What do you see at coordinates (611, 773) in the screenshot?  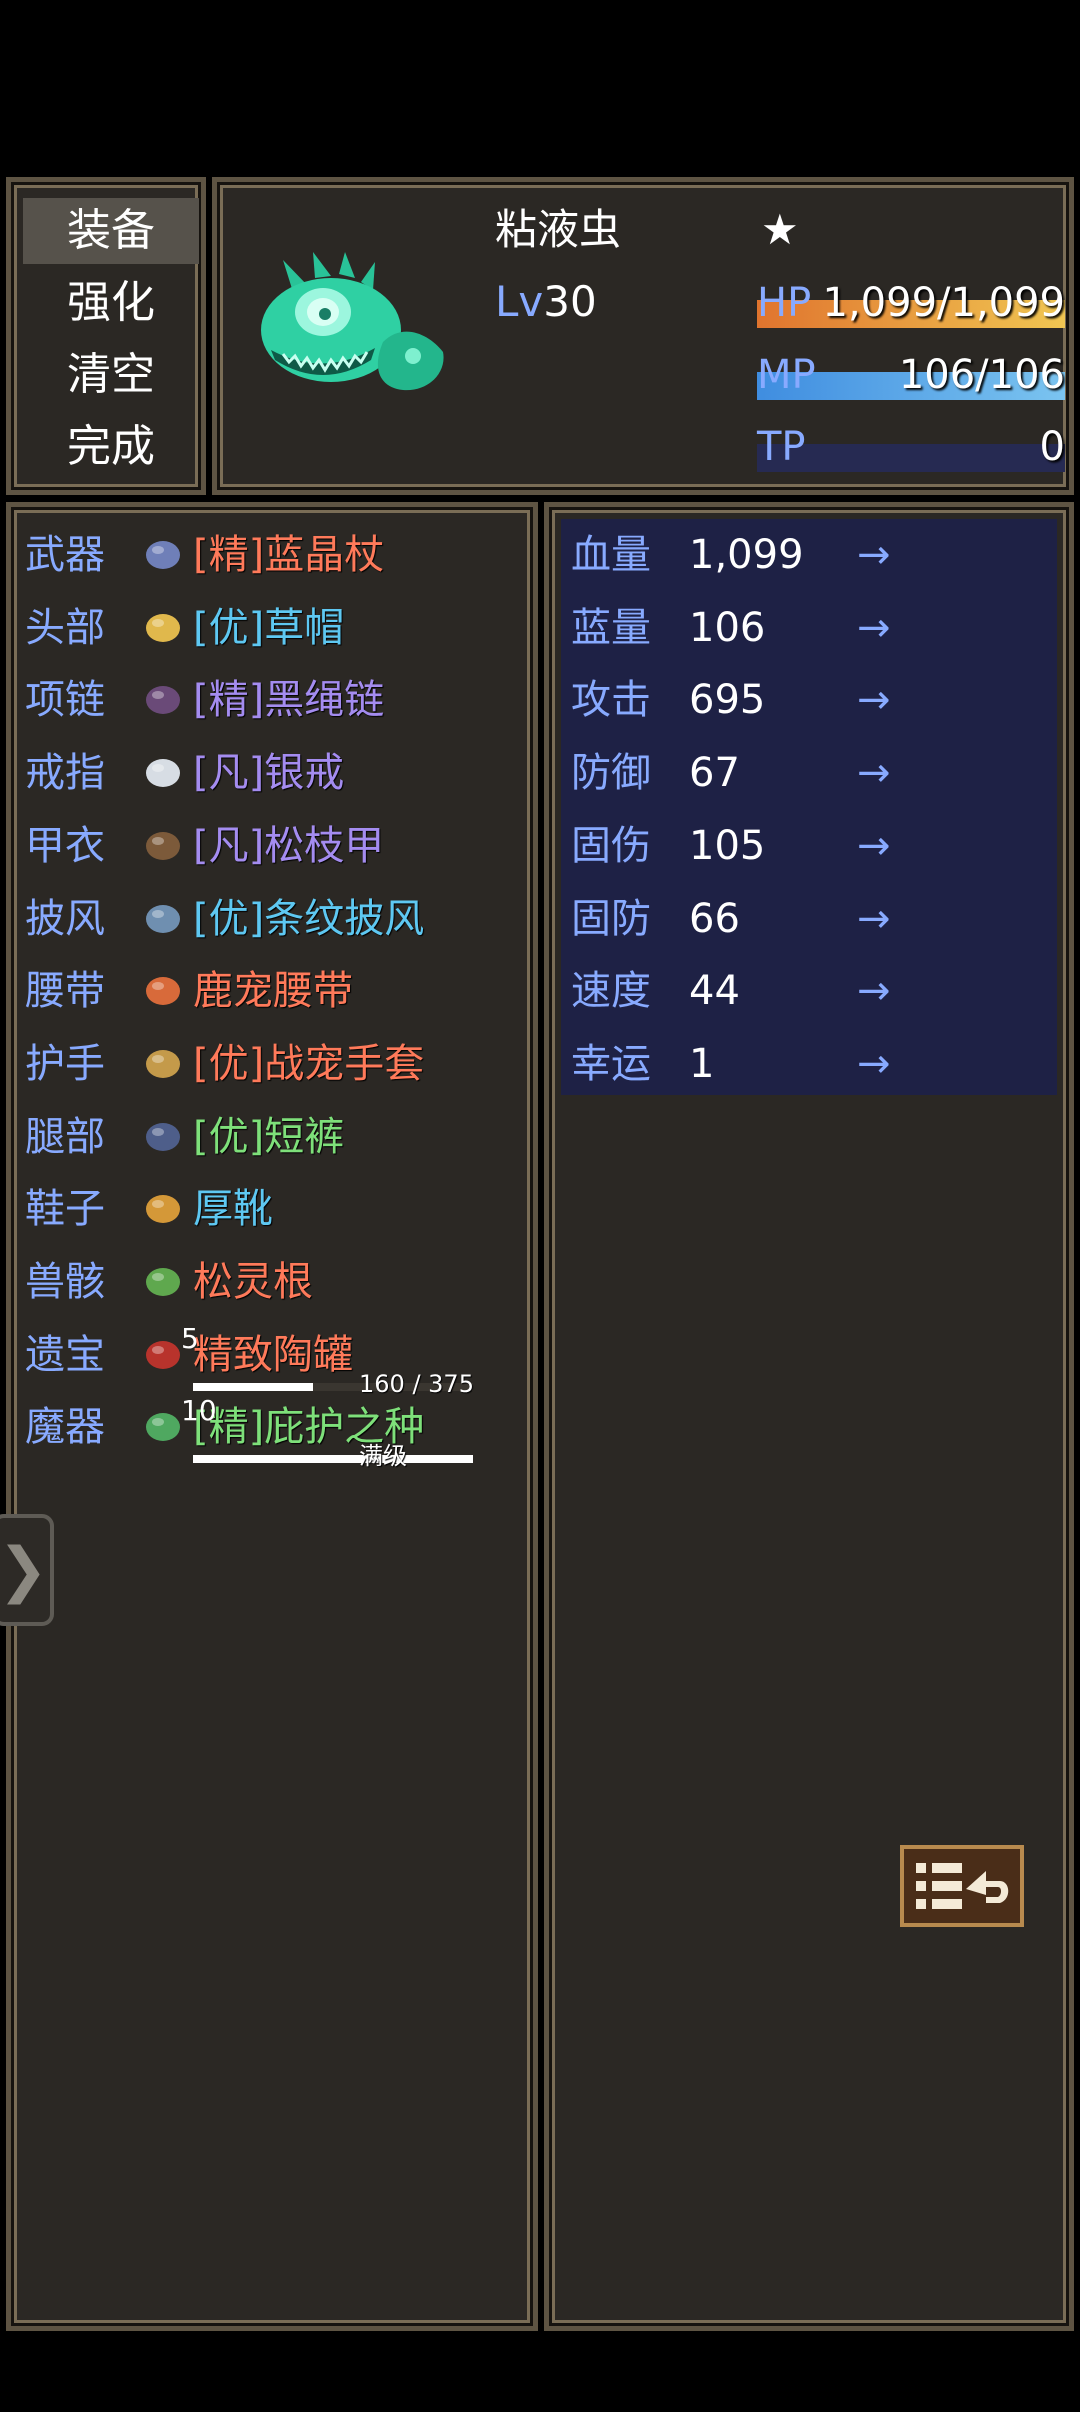 I see `stat-label: 防御` at bounding box center [611, 773].